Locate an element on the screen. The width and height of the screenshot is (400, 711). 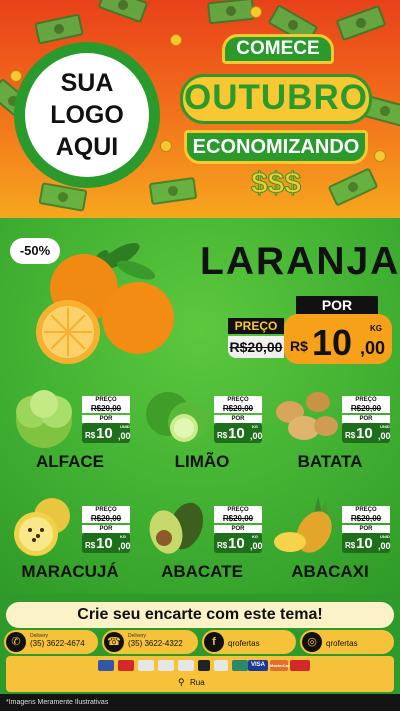
product-card-abacaxi: PREÇO R$20,00 POR R$ 10 UNID ,00 ABACAXI is located at coordinates (330, 547).